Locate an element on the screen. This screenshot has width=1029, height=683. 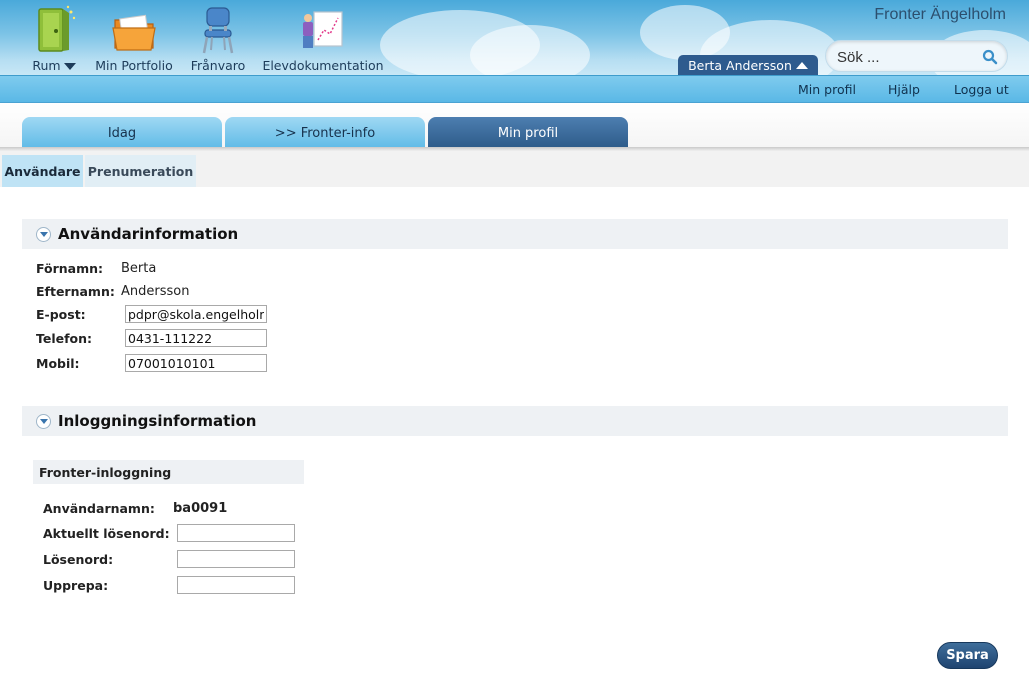
nav-min-portfolio: Min Portfolio is located at coordinates (134, 38).